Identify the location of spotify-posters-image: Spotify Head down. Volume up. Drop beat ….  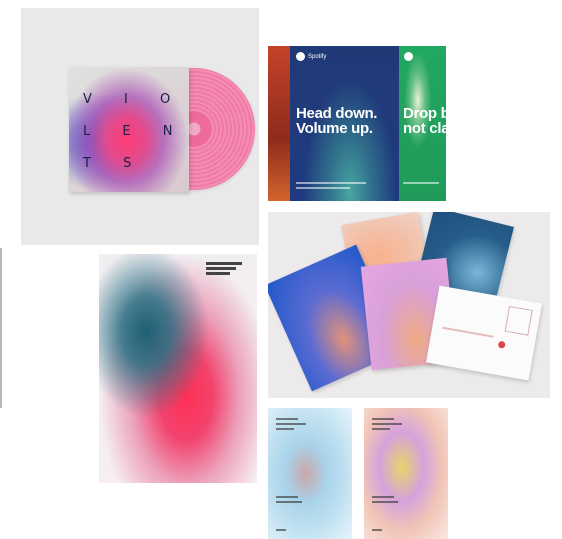
(357, 123).